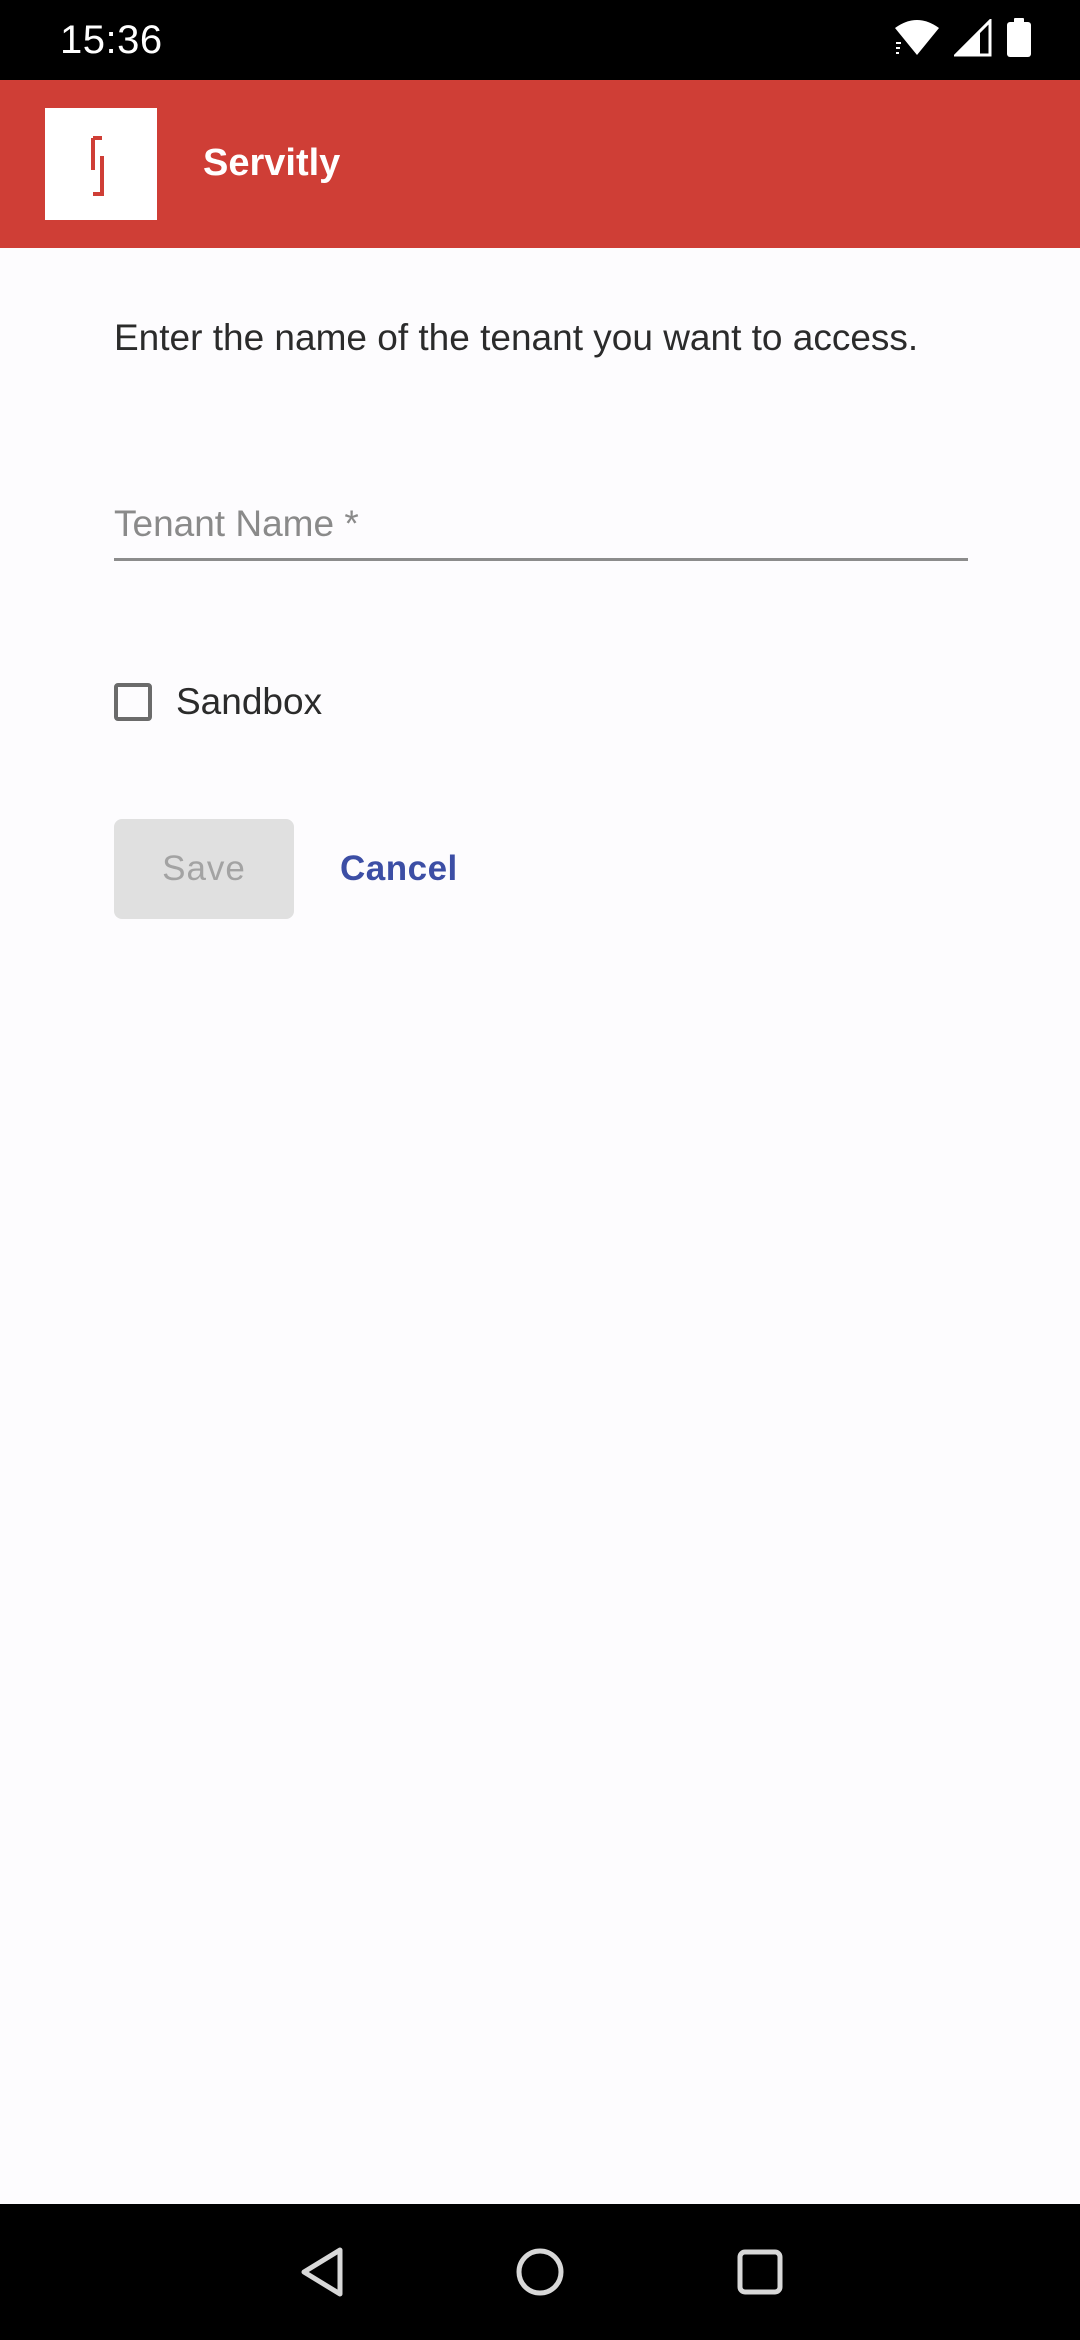 This screenshot has height=2340, width=1080. I want to click on navigation-bar, so click(540, 2272).